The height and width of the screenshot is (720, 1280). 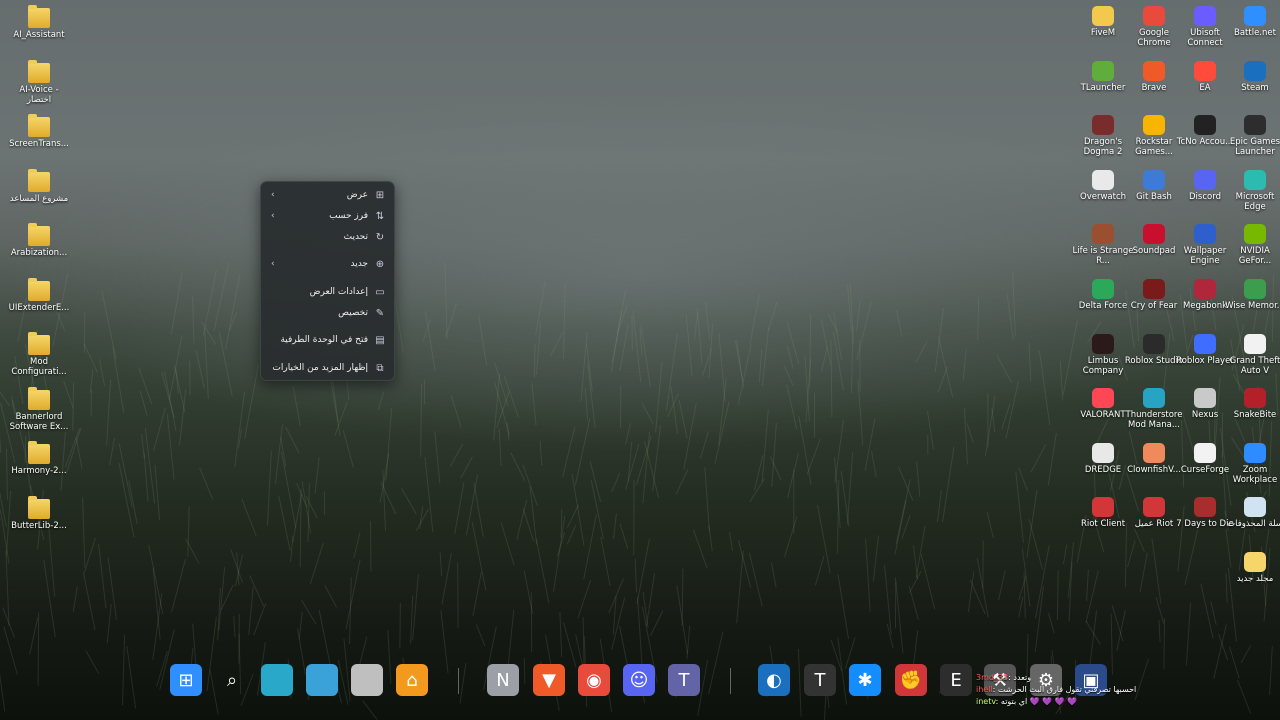 What do you see at coordinates (39, 82) in the screenshot?
I see `desktop-icon-left: AI-Voice - اختصار` at bounding box center [39, 82].